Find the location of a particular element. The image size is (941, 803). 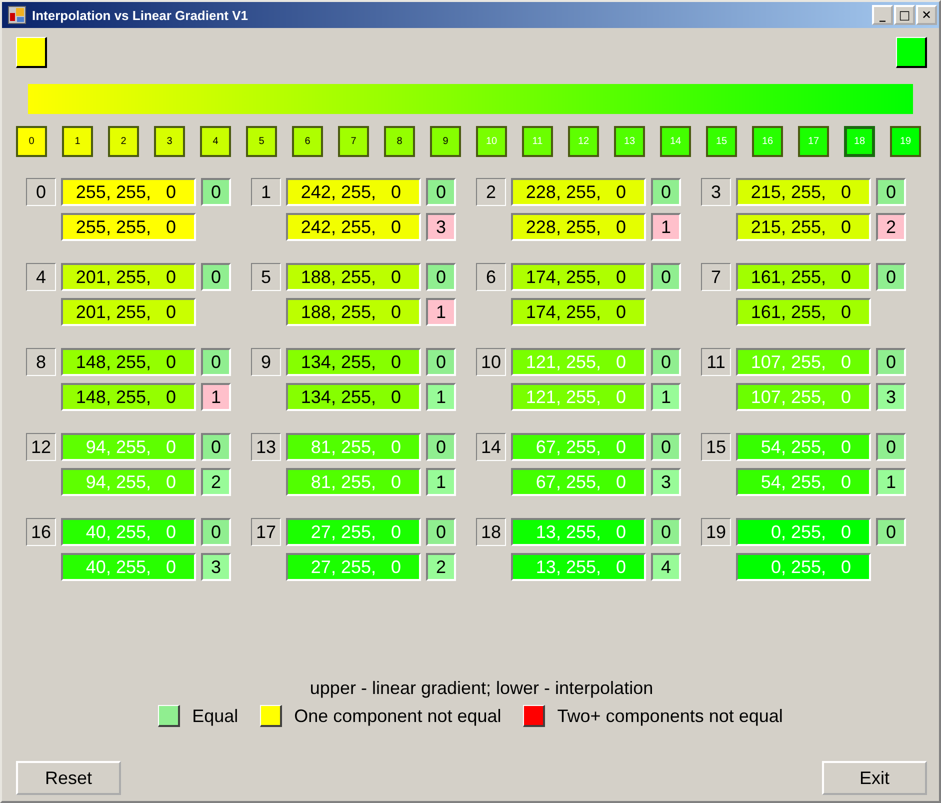

interpolation-value: 134, 255, 0 is located at coordinates (353, 397).